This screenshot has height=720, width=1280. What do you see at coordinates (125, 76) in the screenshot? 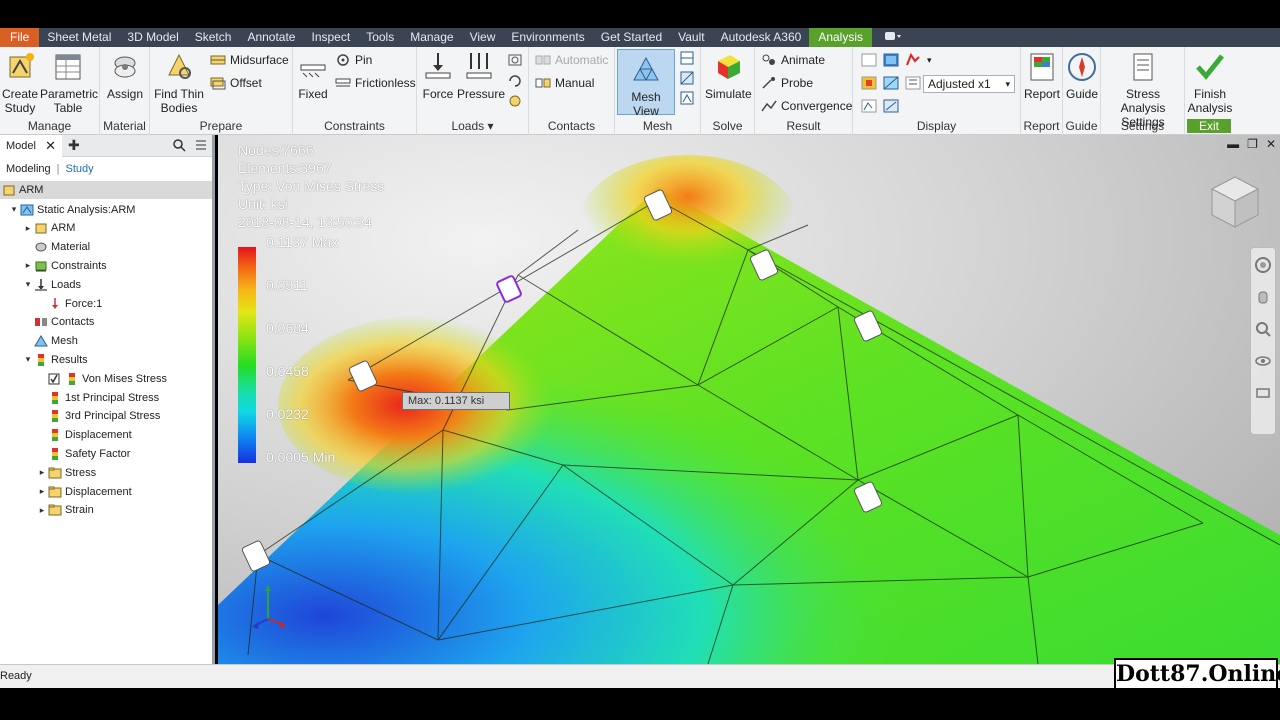
I see `assign-button: Assign` at bounding box center [125, 76].